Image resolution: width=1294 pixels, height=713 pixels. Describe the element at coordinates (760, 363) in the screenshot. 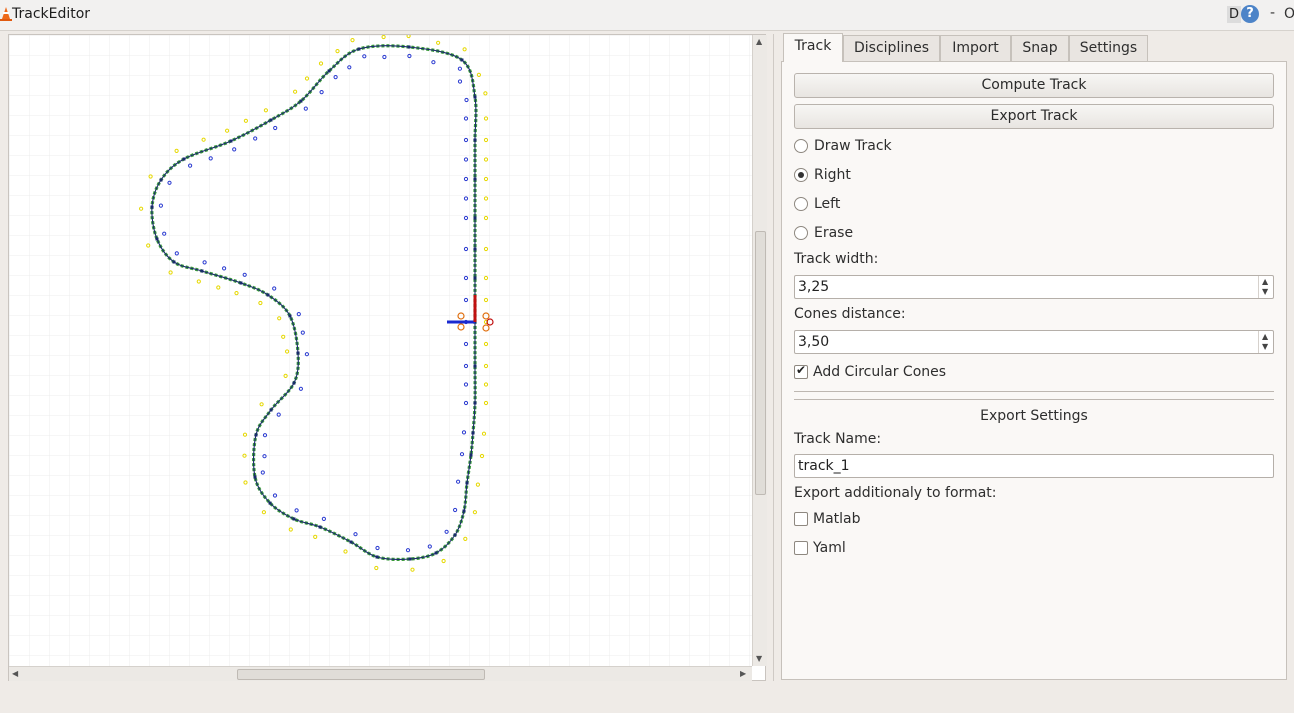

I see `vertical-scroll-thumb` at that location.